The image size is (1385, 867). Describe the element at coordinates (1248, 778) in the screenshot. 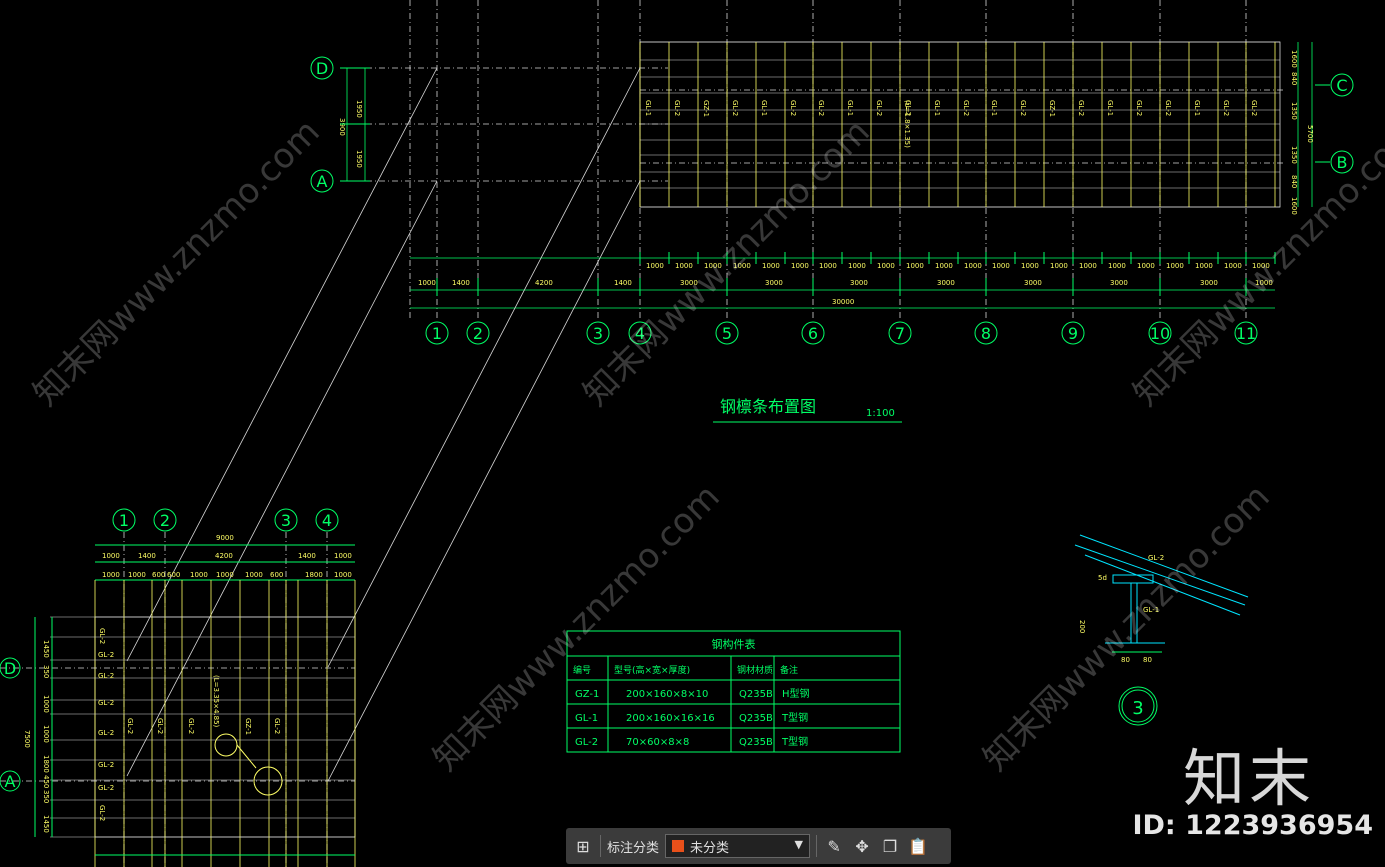

I see `brand-logo: 知末` at that location.